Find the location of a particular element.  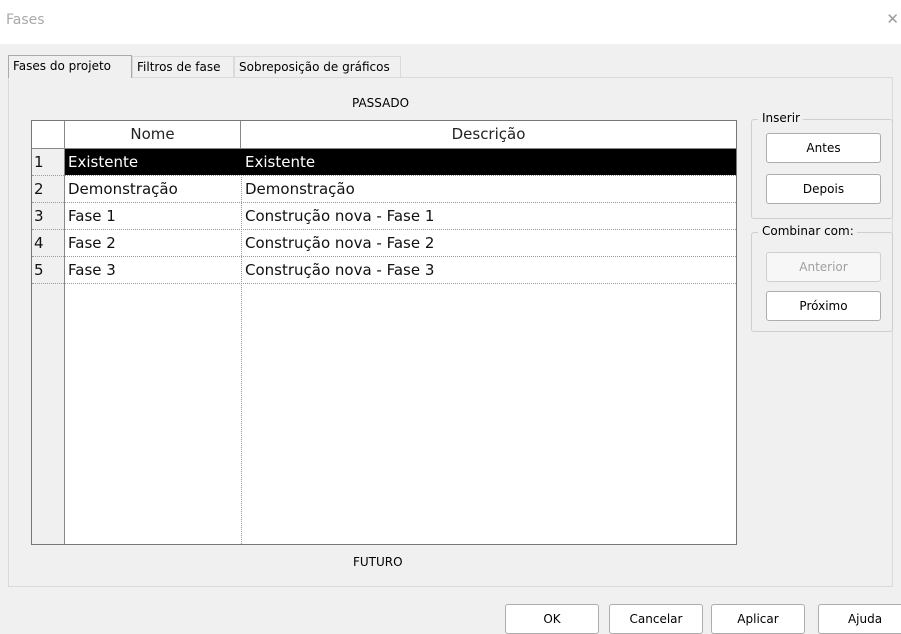

close-icon: ✕ is located at coordinates (892, 19).